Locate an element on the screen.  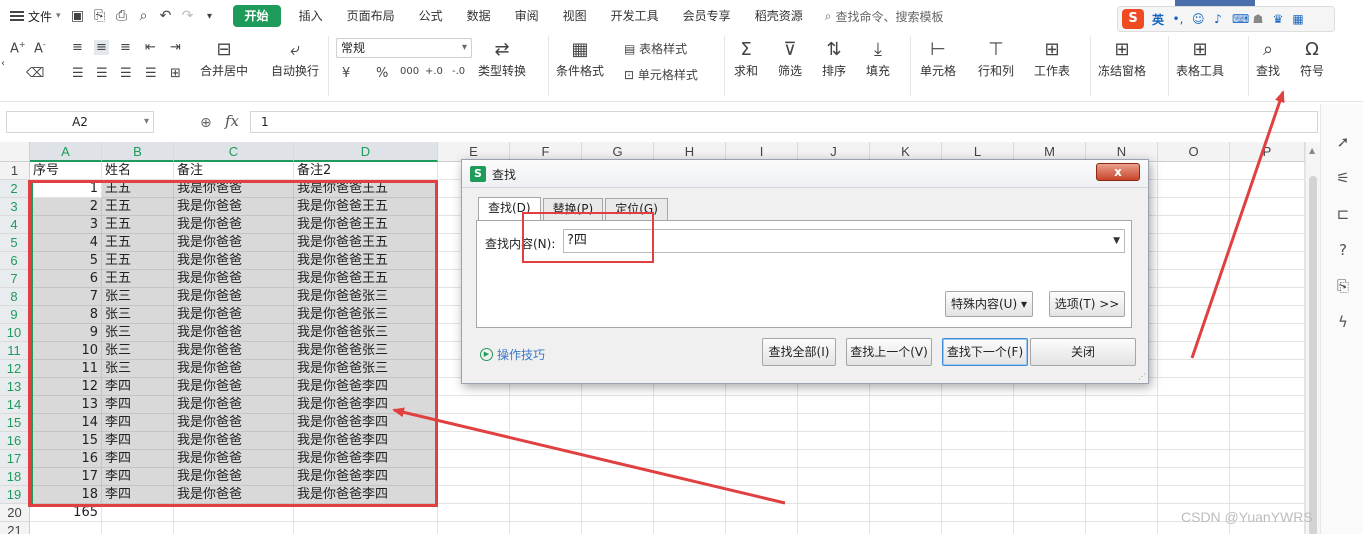
row-header: 11 is located at coordinates (15, 351).